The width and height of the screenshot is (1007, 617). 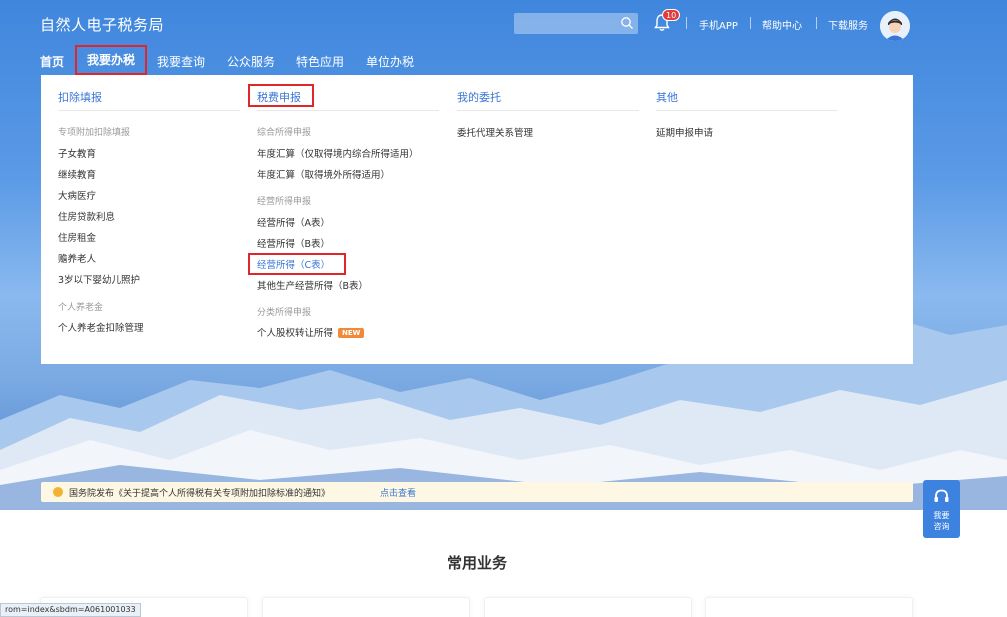 What do you see at coordinates (293, 243) in the screenshot?
I see `menu-item: 经营所得（B表）` at bounding box center [293, 243].